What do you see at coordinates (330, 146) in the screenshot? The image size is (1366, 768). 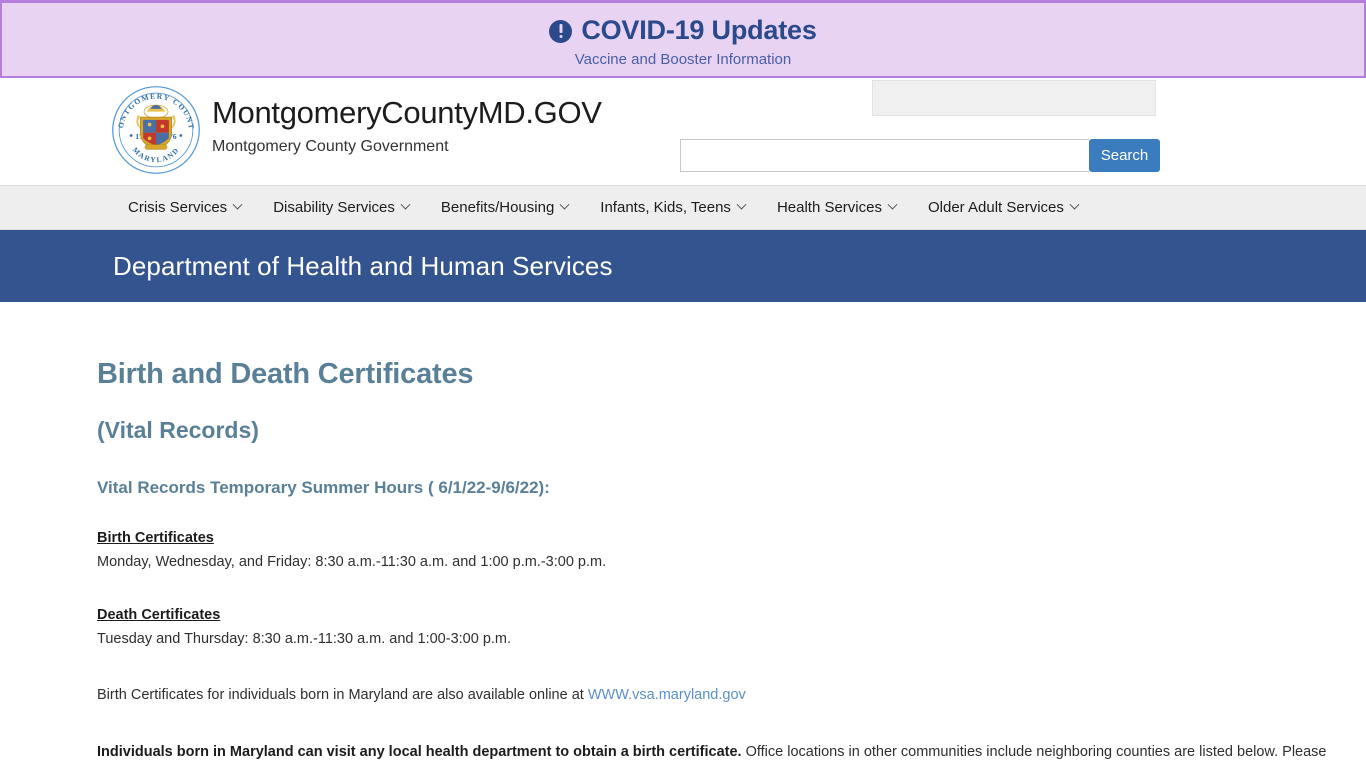 I see `site-tagline: Montgomery County Government` at bounding box center [330, 146].